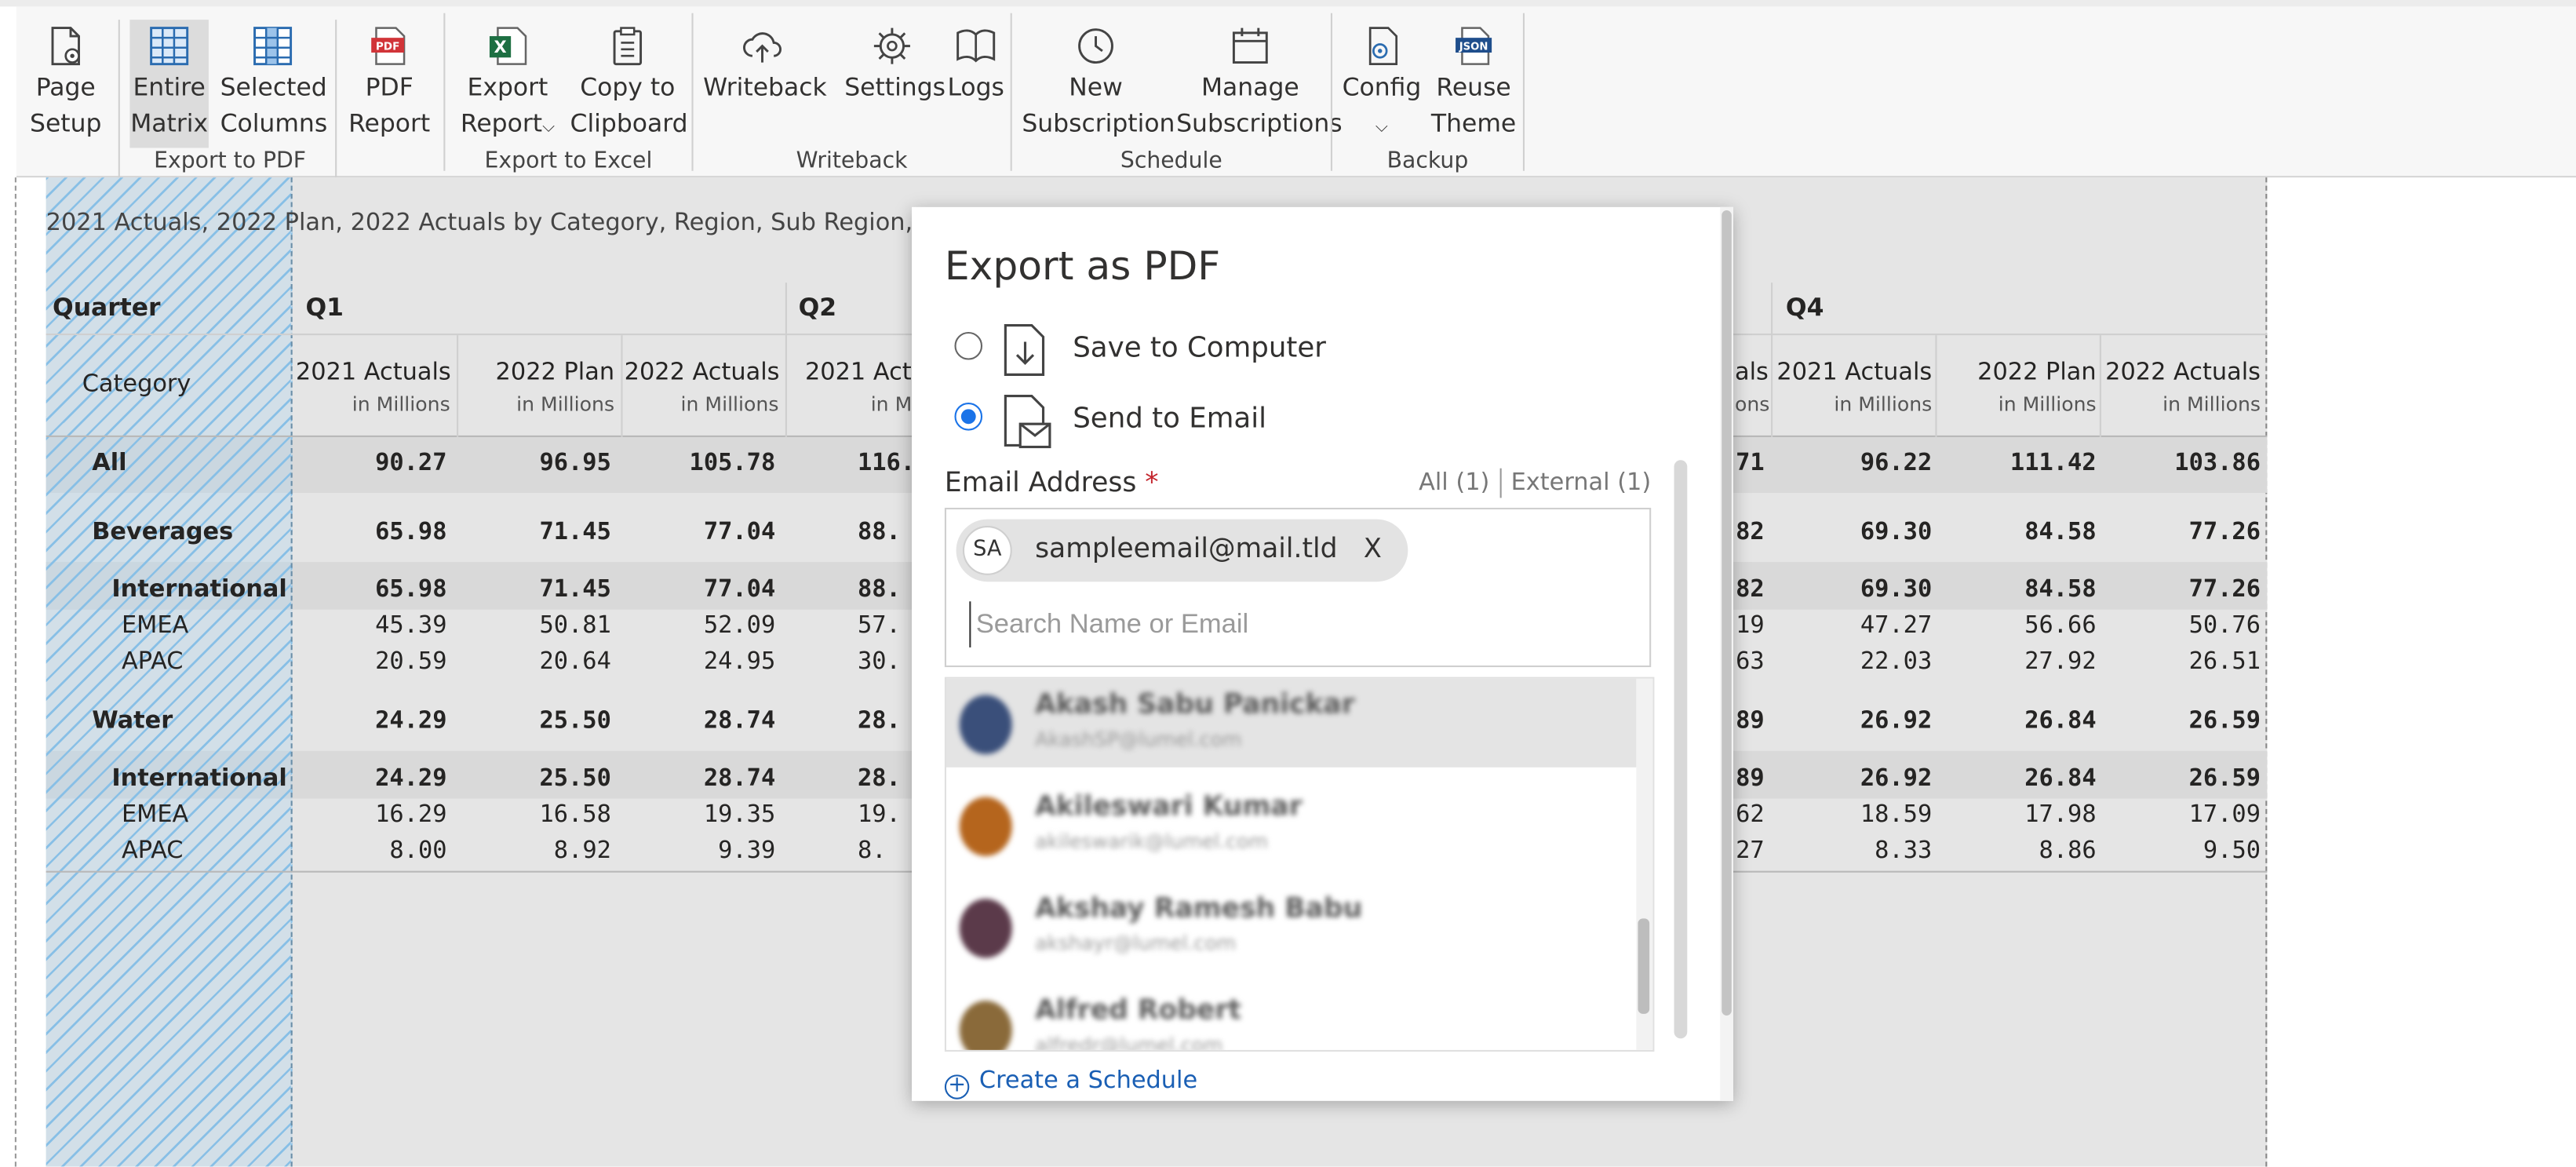 The height and width of the screenshot is (1167, 2576). What do you see at coordinates (1896, 463) in the screenshot?
I see `table-cell: 96.22` at bounding box center [1896, 463].